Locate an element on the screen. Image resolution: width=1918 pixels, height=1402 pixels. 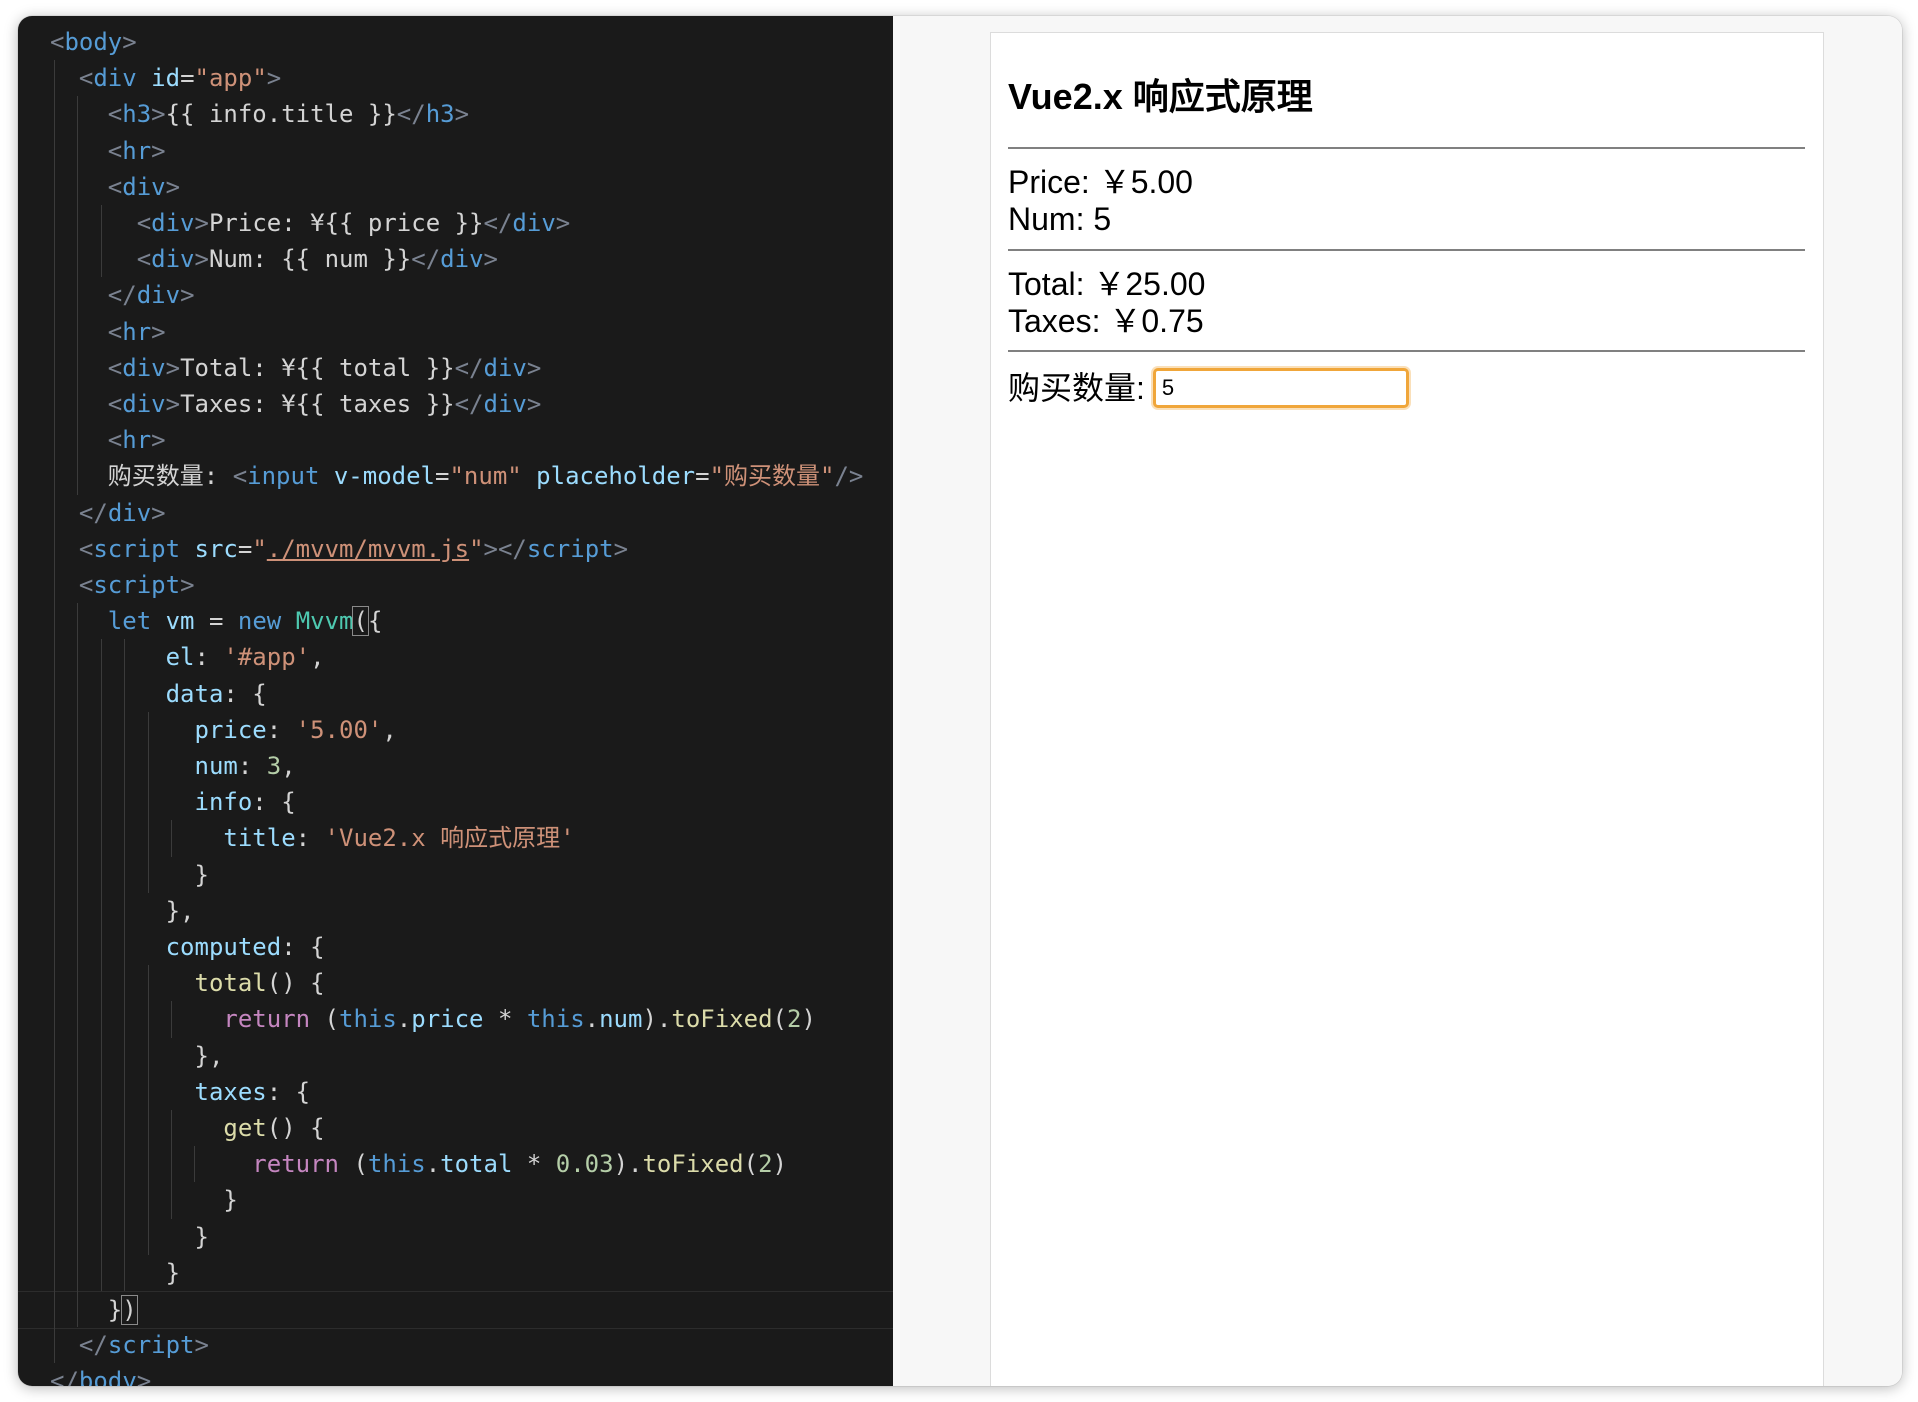
code-line: get() { is located at coordinates (455, 1128).